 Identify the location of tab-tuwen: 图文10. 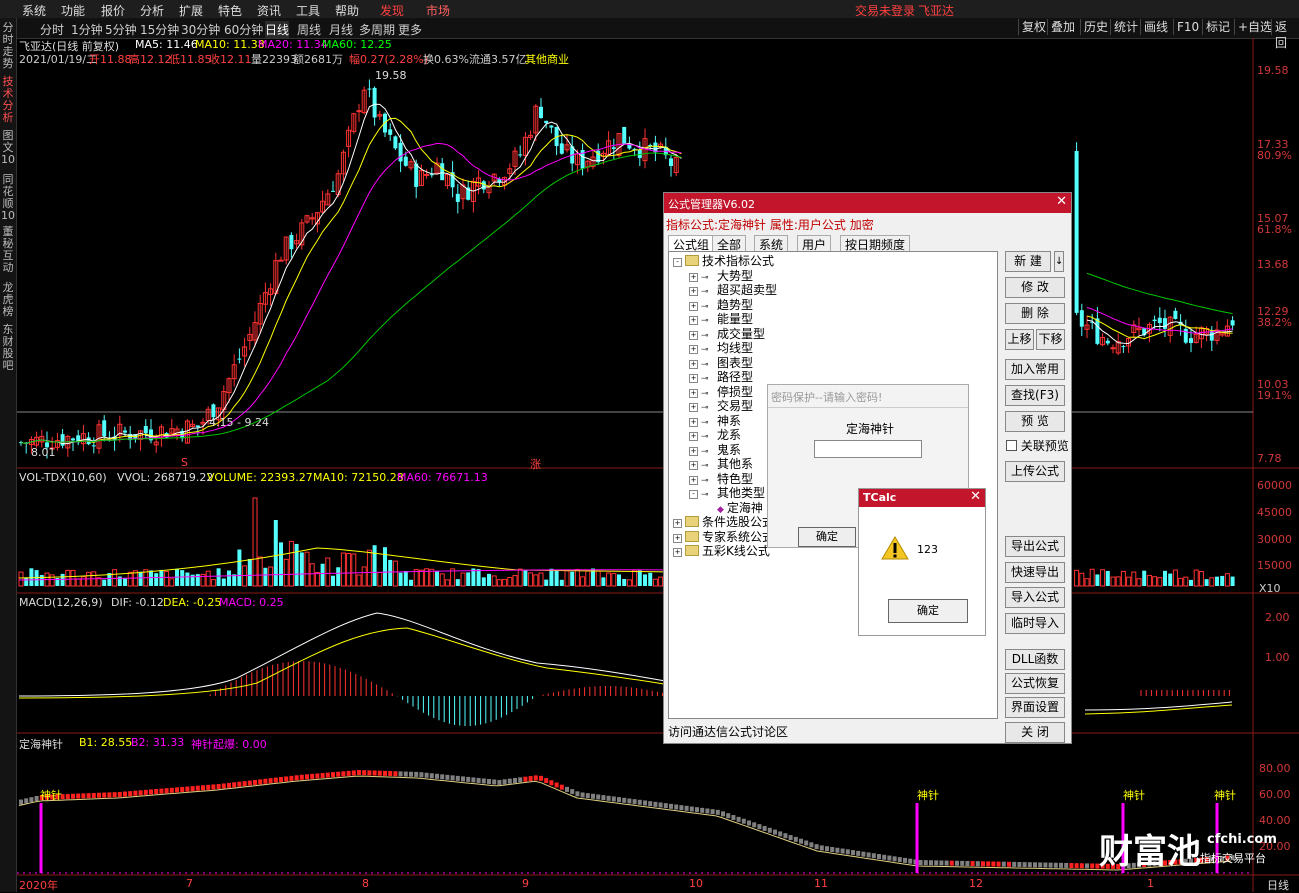
(8, 150).